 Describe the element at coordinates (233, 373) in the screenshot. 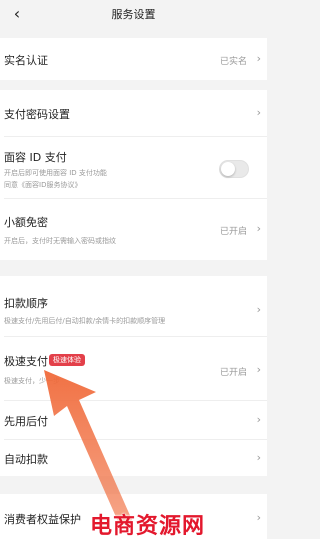

I see `fast-pay-status: 已开启` at that location.